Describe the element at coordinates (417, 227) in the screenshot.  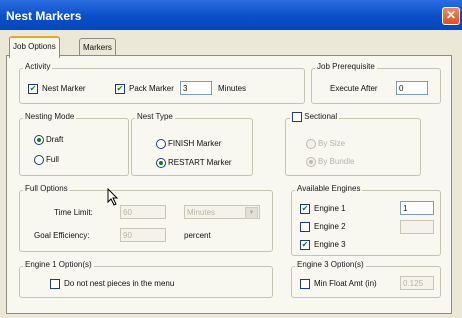
I see `engine-2-input` at that location.